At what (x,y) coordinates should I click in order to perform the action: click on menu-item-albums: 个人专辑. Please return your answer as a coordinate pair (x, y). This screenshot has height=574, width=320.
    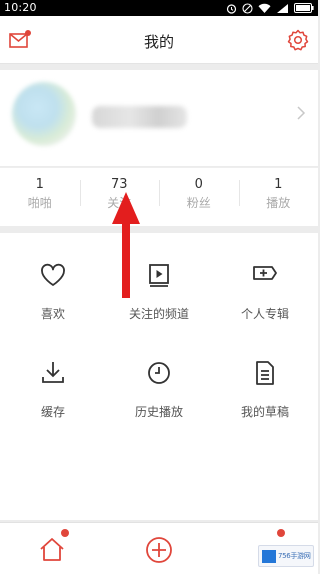
    Looking at the image, I should click on (265, 277).